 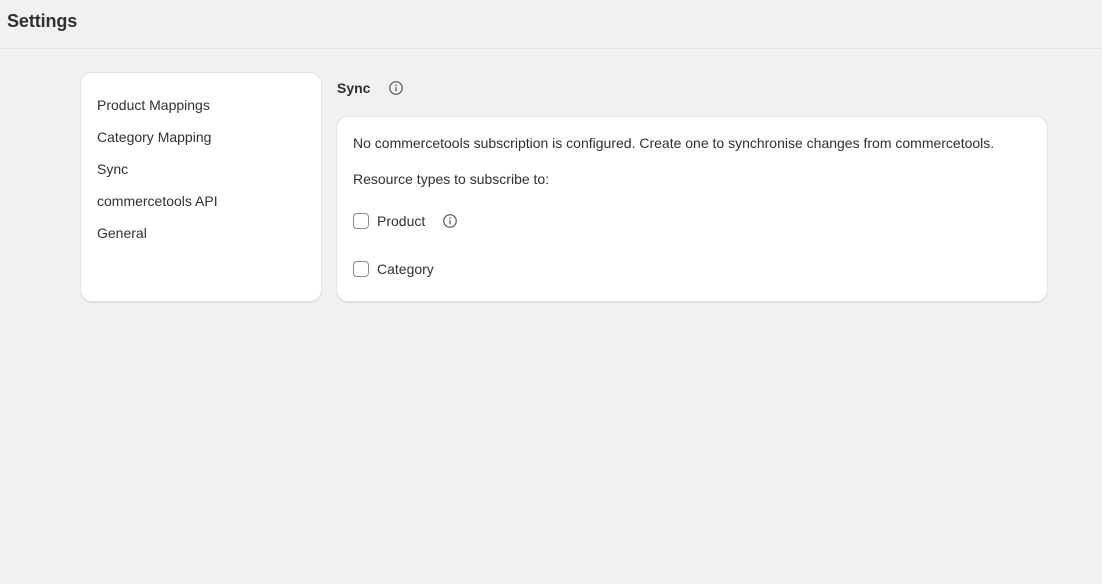 What do you see at coordinates (154, 137) in the screenshot?
I see `sidebar-item-label: Category Mapping` at bounding box center [154, 137].